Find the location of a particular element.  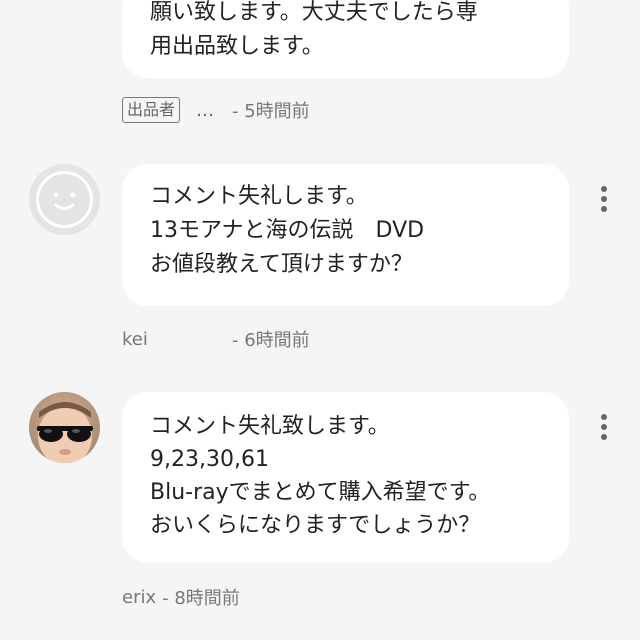

comment-text-line: 用出品致します。 is located at coordinates (237, 46).